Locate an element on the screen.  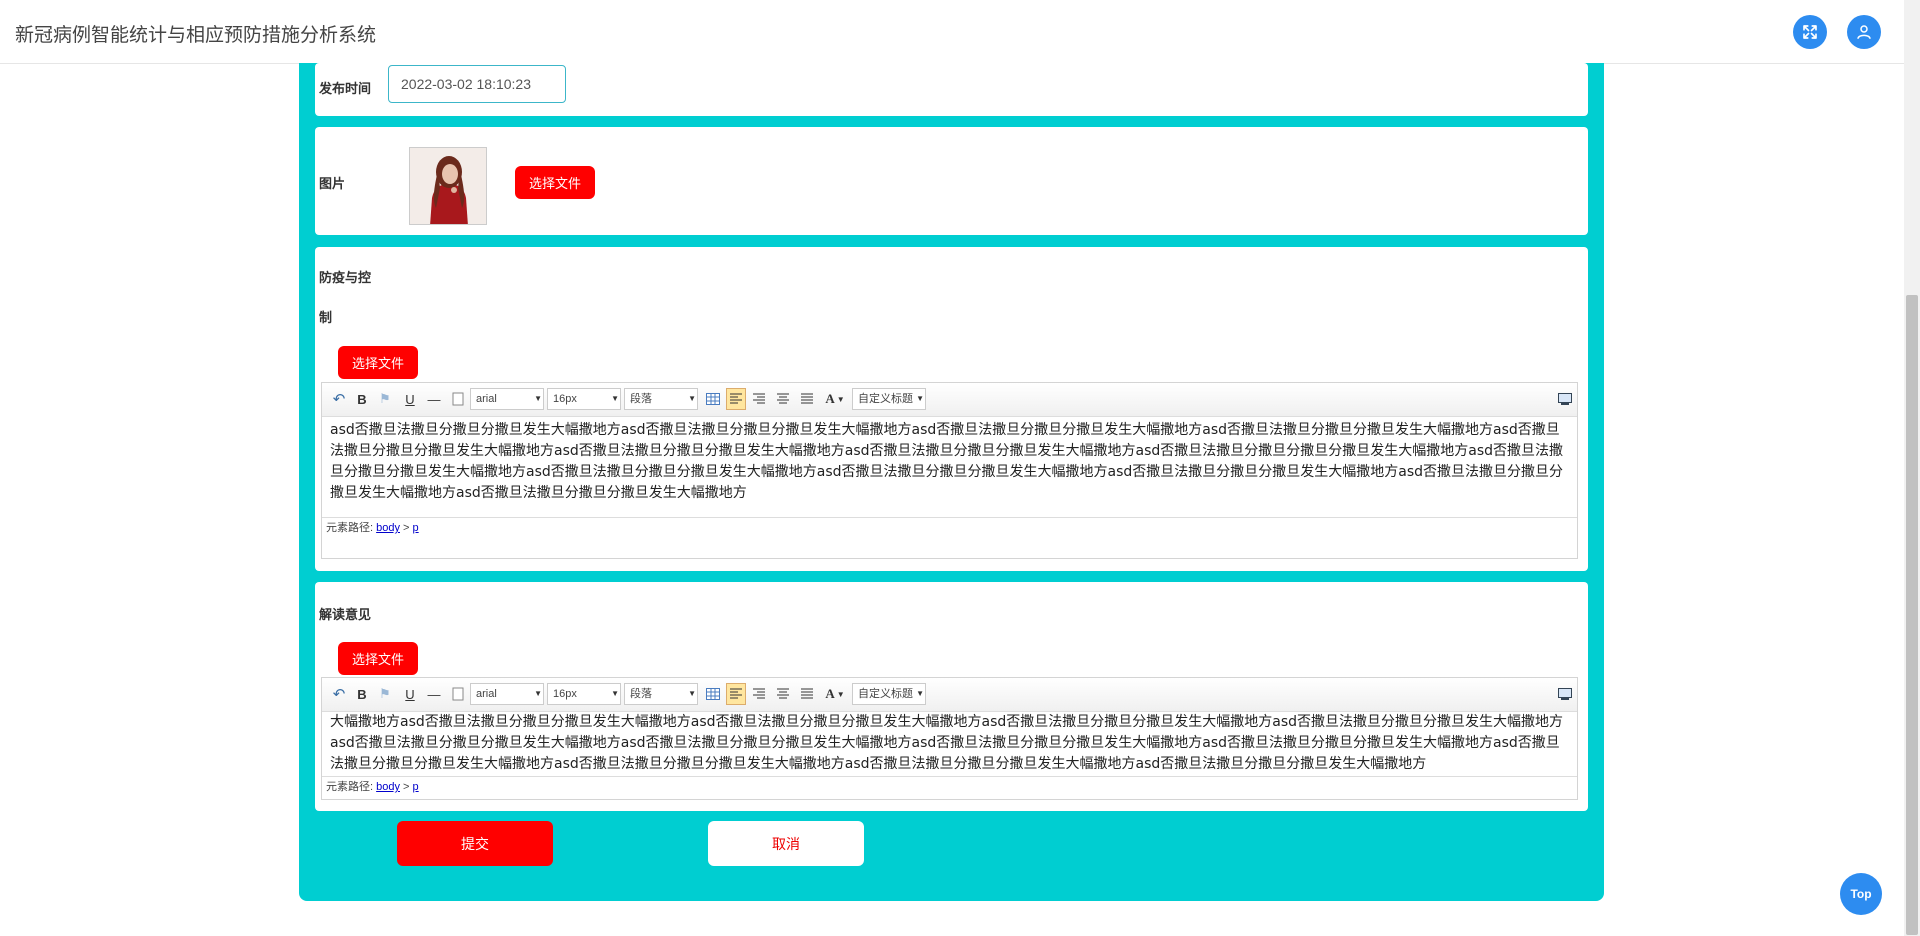
image-choose-file-button: 选择文件 is located at coordinates (555, 182).